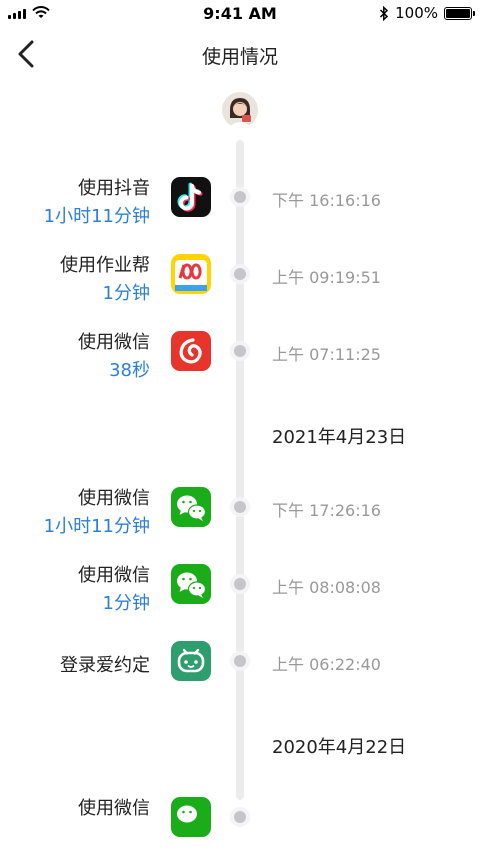 The image size is (480, 861). What do you see at coordinates (326, 587) in the screenshot?
I see `entry-time: 上午 08:08:08` at bounding box center [326, 587].